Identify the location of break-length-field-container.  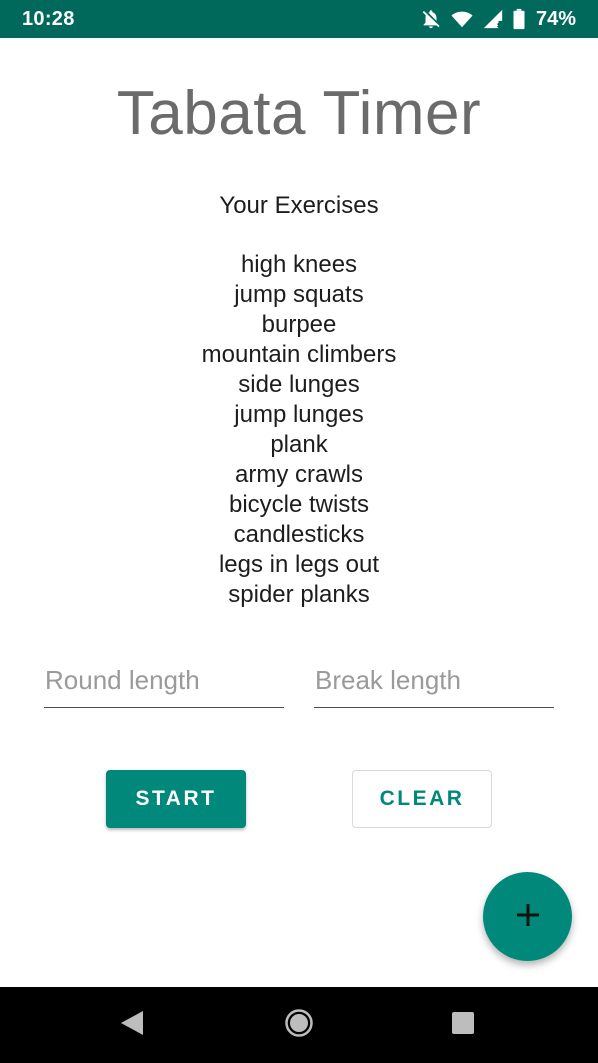
(434, 684).